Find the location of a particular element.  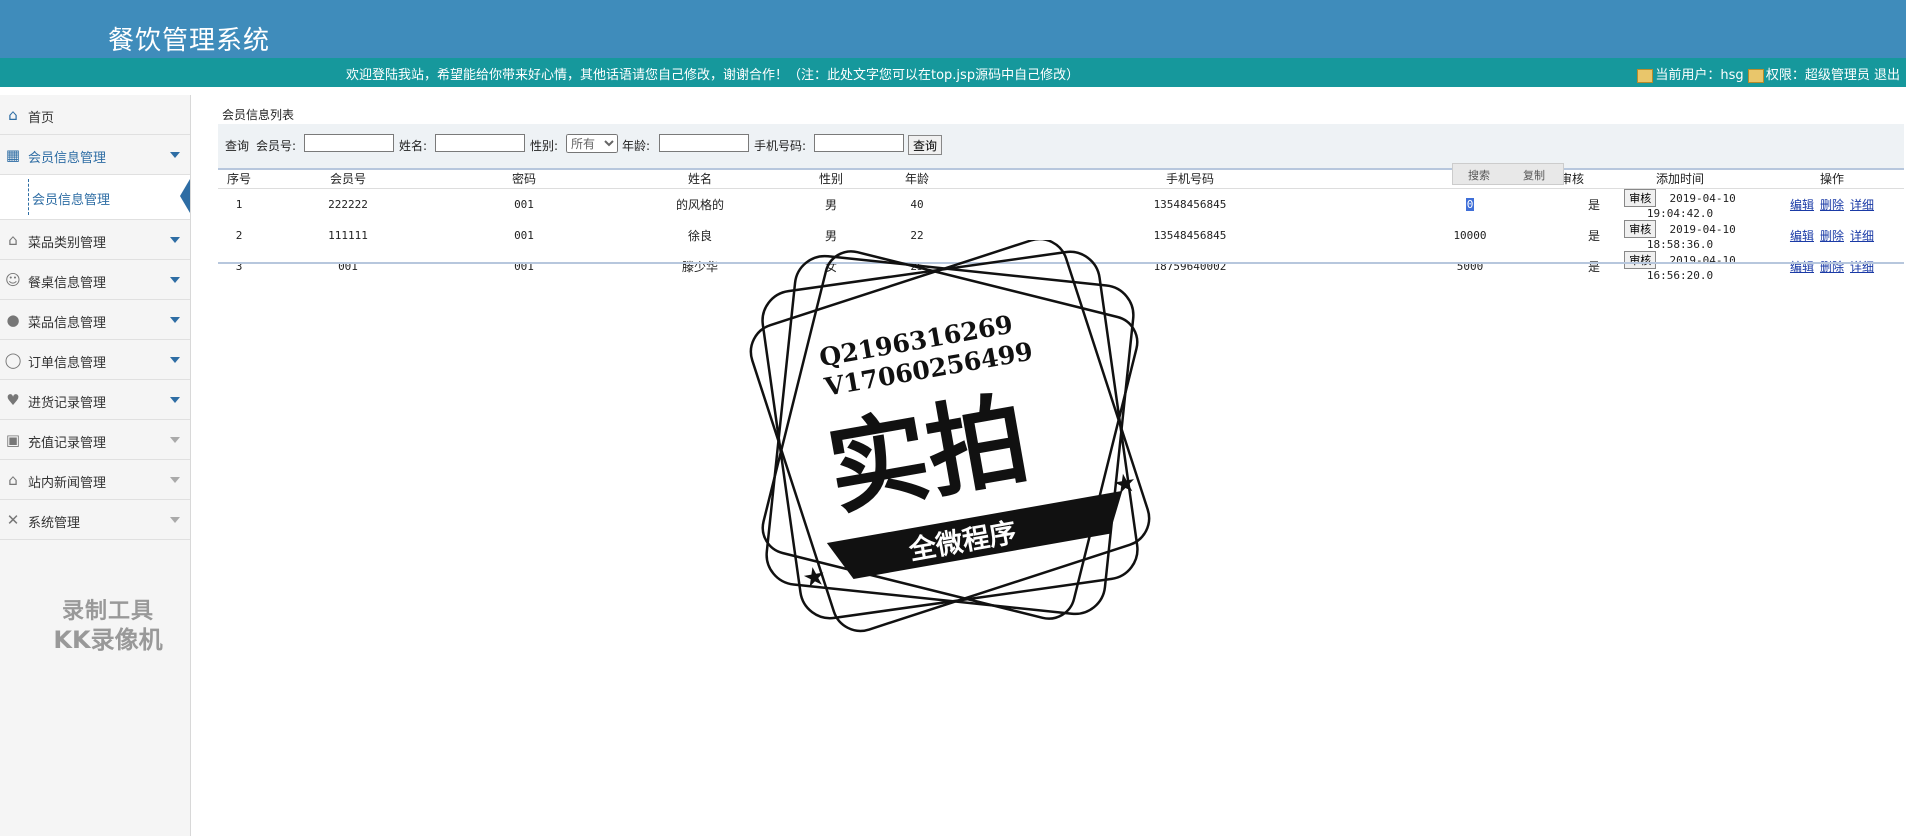

users-icon: ☺ is located at coordinates (13, 280).